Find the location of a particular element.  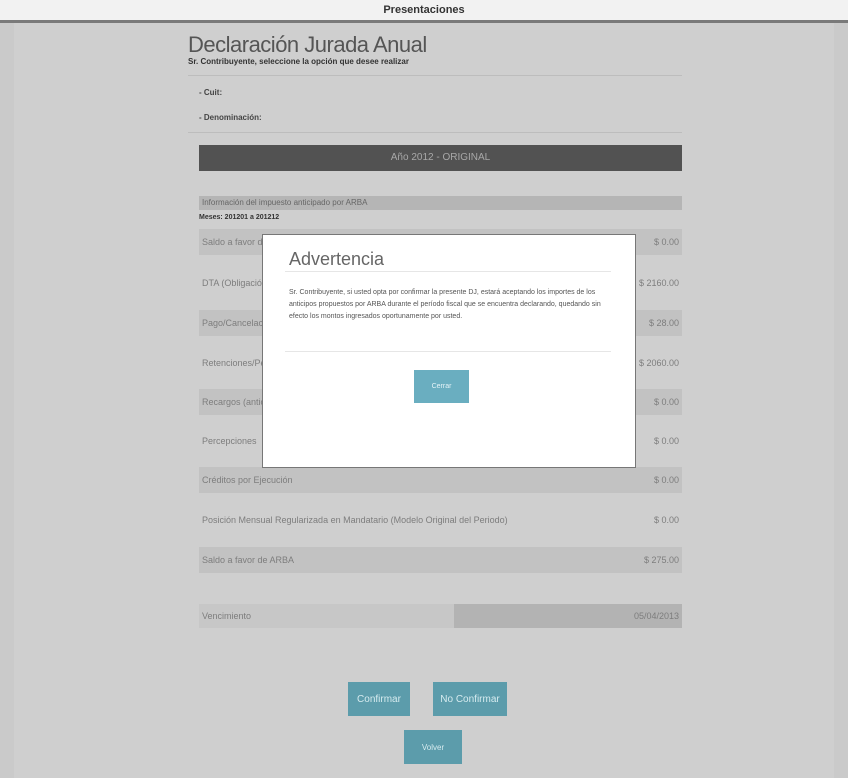

row-label: Saldo a favor de ARBA is located at coordinates (248, 560).